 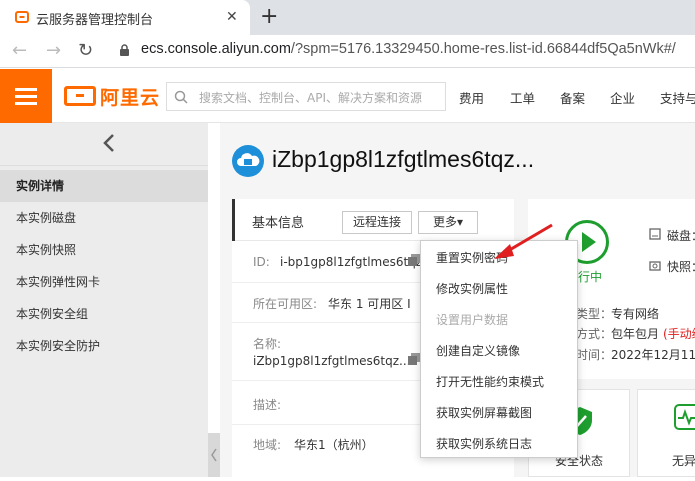 What do you see at coordinates (677, 97) in the screenshot?
I see `nav-support: 支持与` at bounding box center [677, 97].